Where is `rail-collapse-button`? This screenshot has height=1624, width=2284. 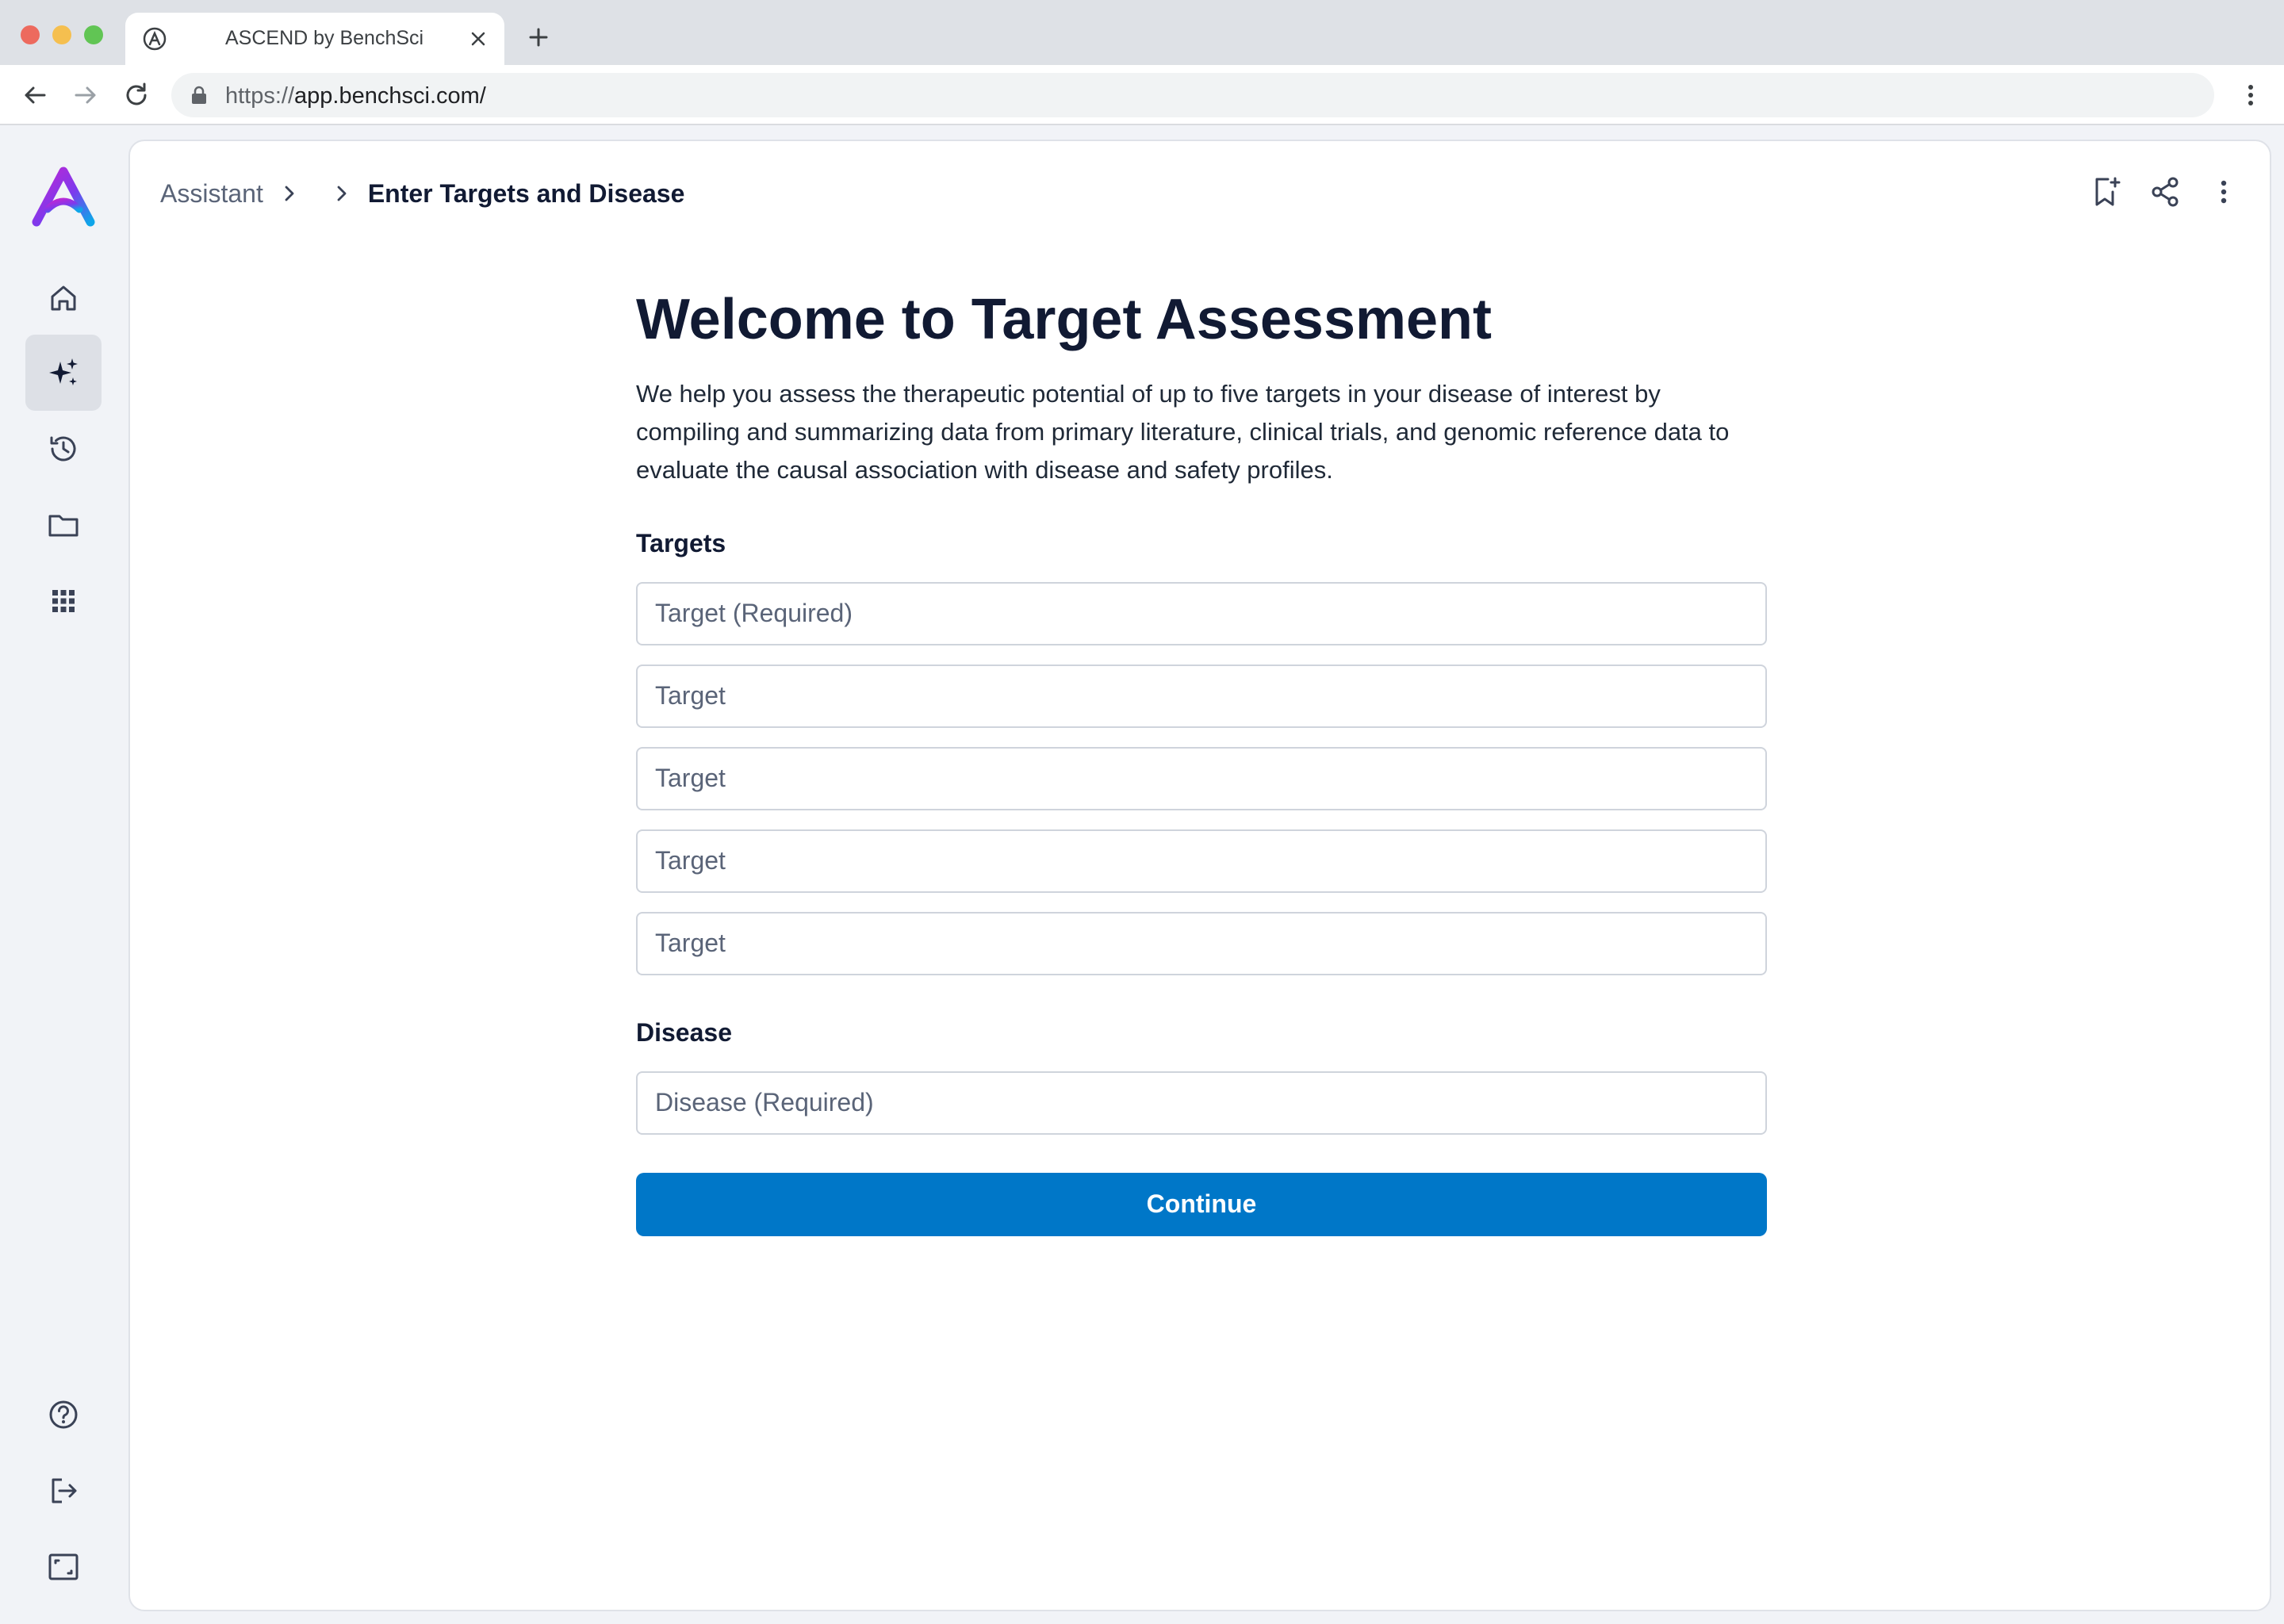 rail-collapse-button is located at coordinates (63, 1567).